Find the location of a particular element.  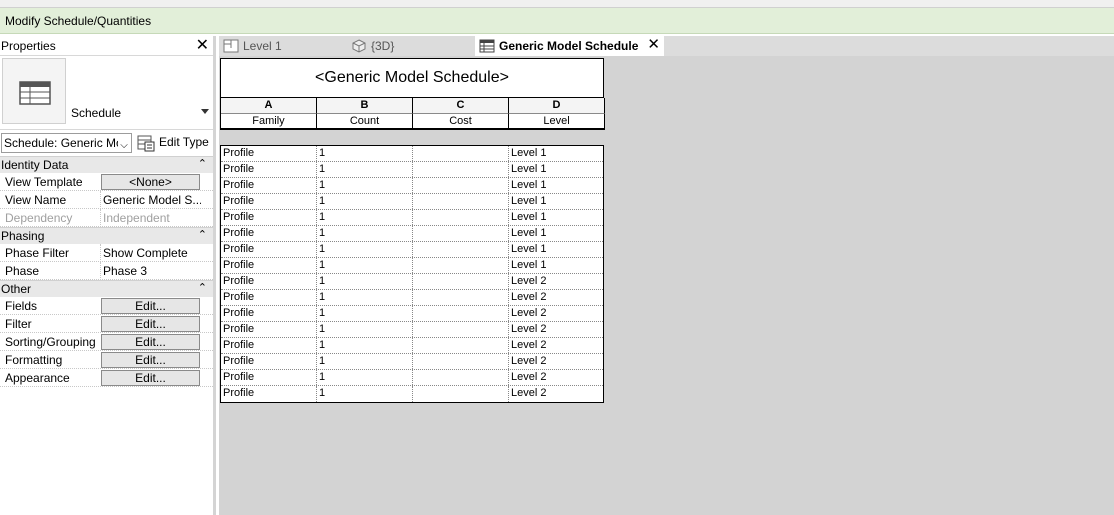

column-letter-a: A is located at coordinates (269, 106).